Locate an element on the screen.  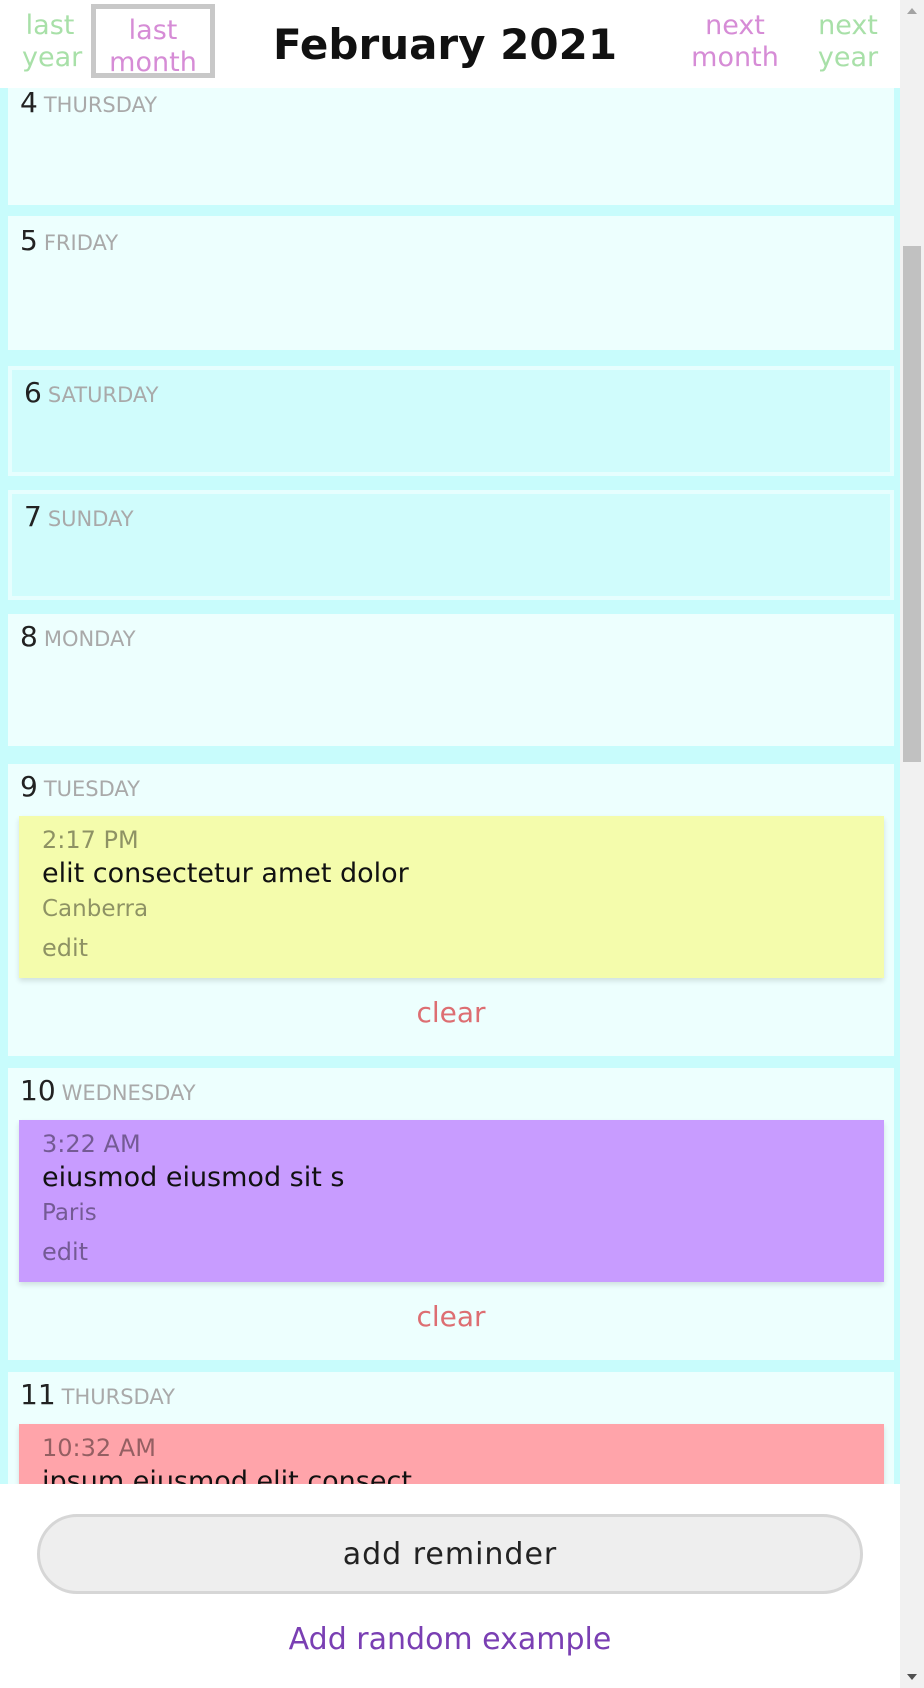
day-number: 6 is located at coordinates (33, 392).